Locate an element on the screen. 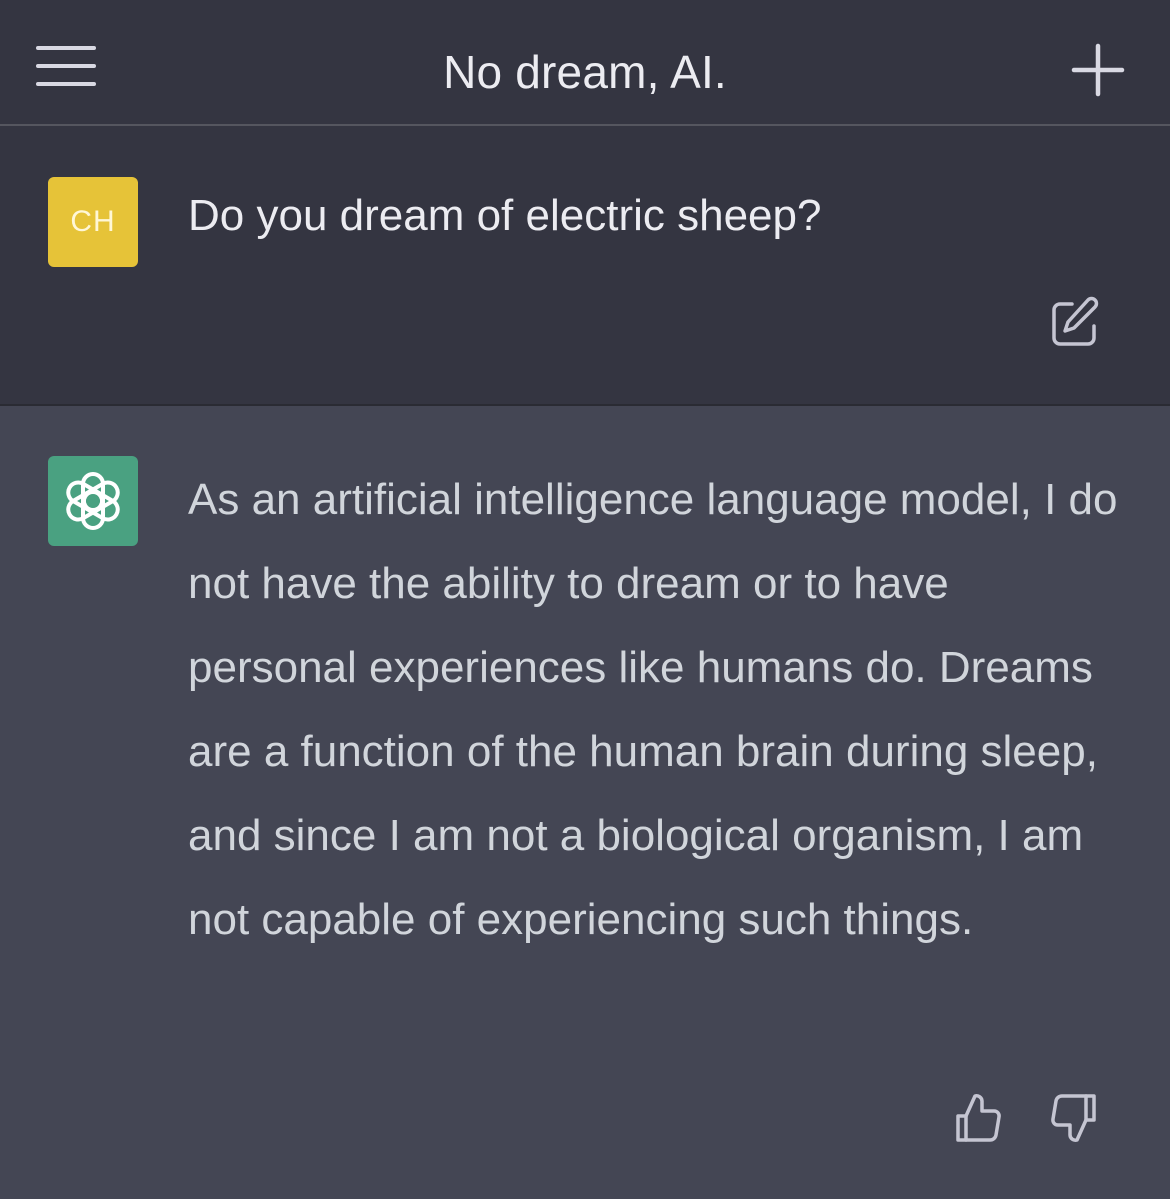 The image size is (1170, 1199). plus-icon is located at coordinates (1098, 70).